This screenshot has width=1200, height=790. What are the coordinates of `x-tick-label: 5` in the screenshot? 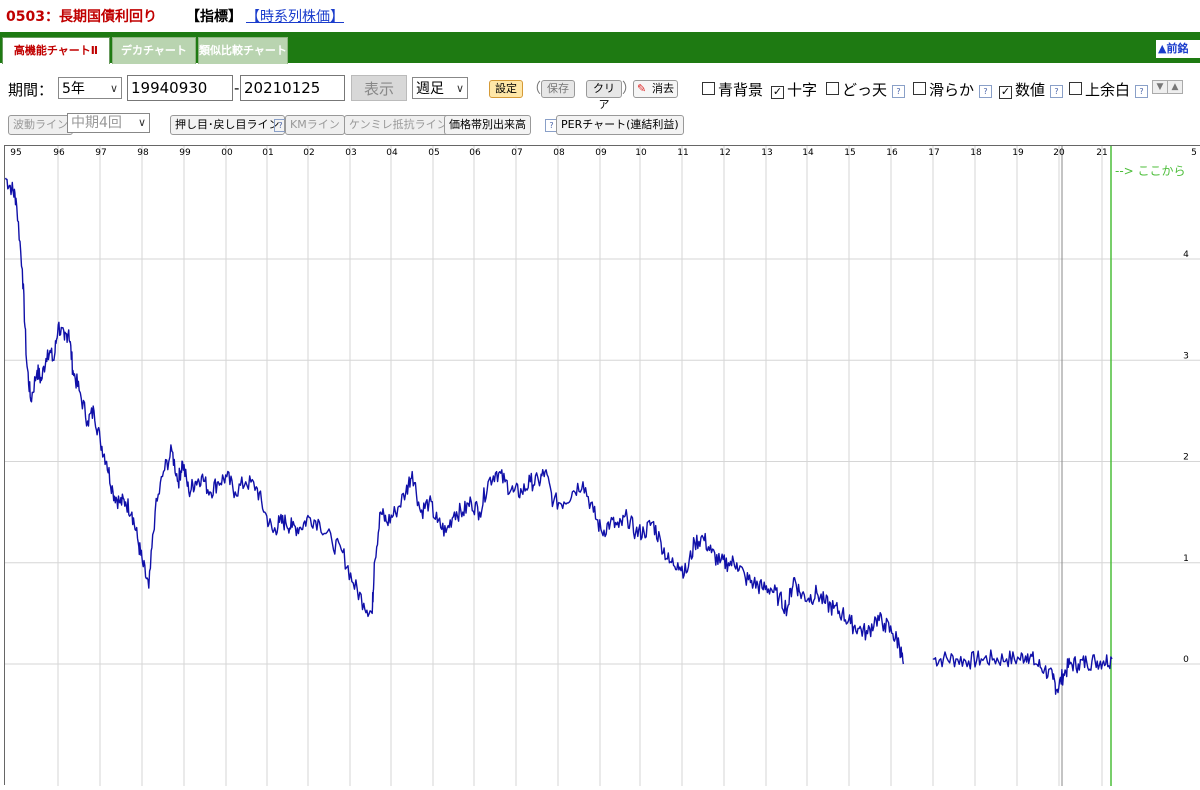 It's located at (1194, 153).